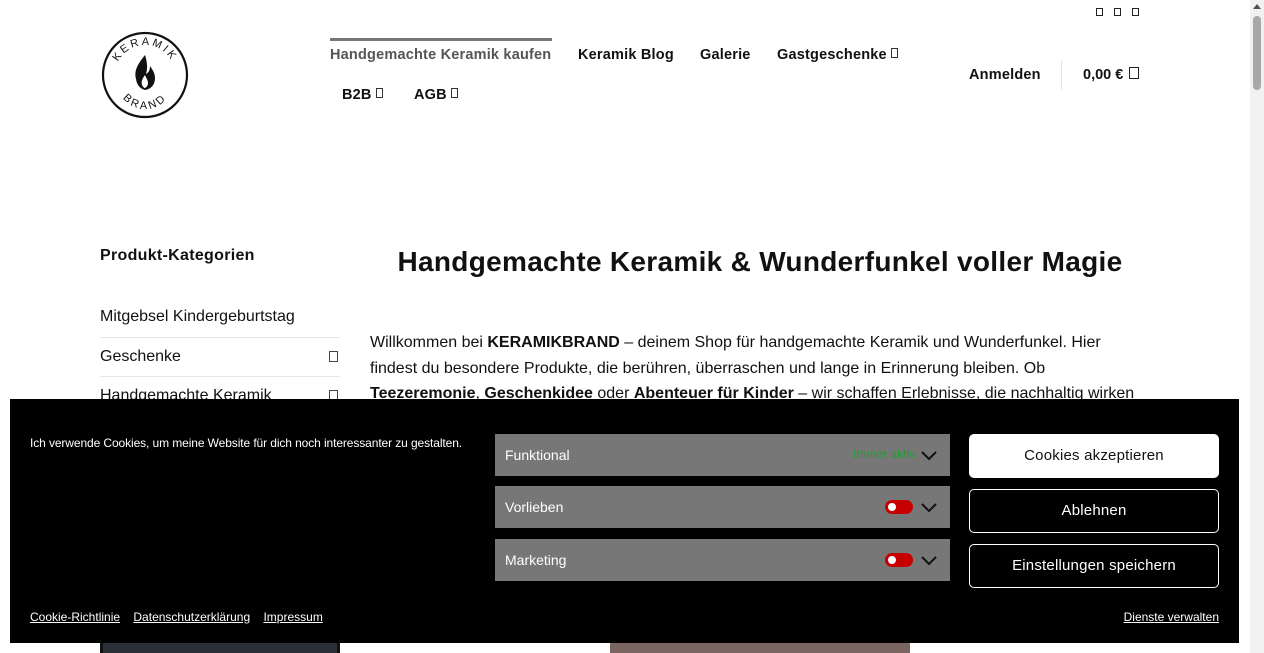 The height and width of the screenshot is (653, 1264). What do you see at coordinates (1257, 6) in the screenshot?
I see `scroll-up-icon` at bounding box center [1257, 6].